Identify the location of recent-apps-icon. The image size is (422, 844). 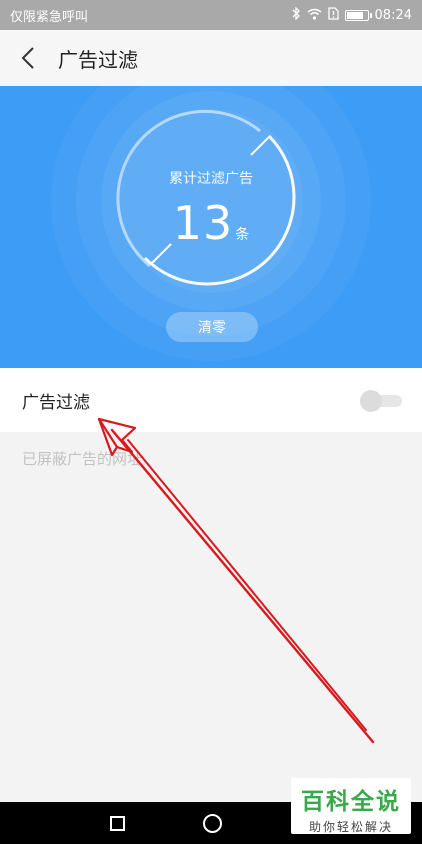
(117, 823).